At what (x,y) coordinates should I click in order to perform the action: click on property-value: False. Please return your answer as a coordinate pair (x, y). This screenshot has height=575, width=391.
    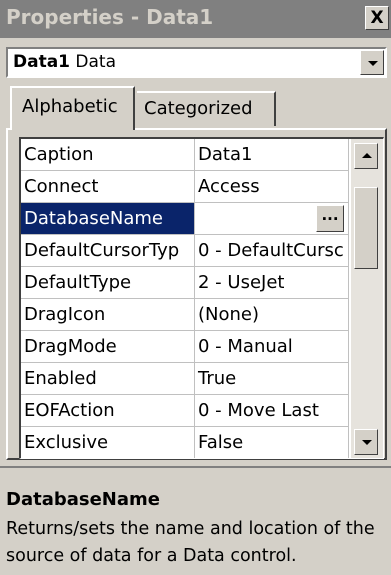
    Looking at the image, I should click on (272, 442).